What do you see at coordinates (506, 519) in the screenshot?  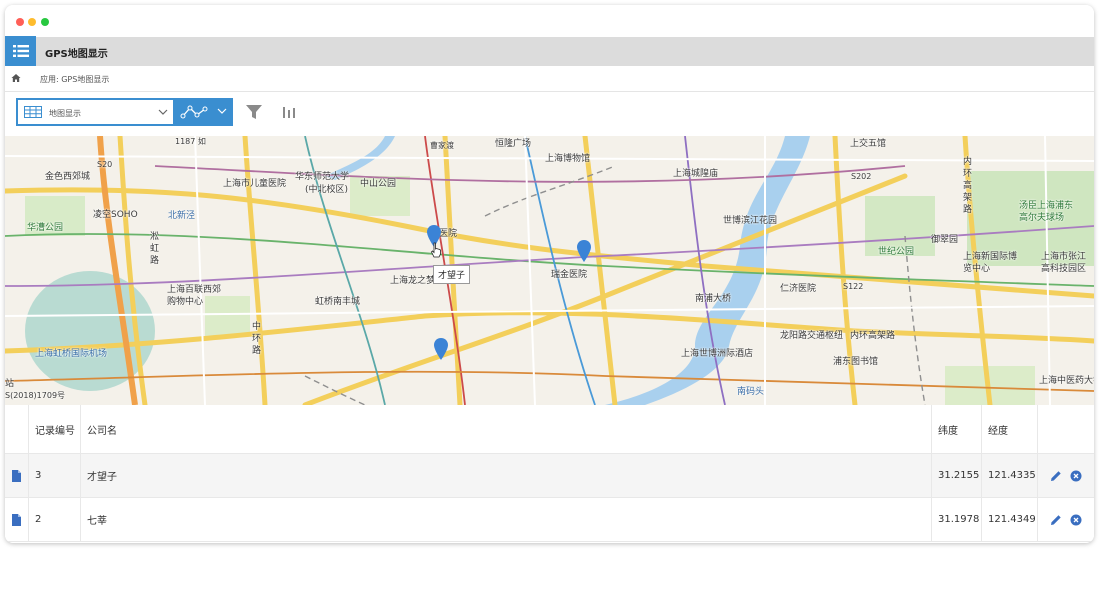 I see `company-cell: 七莘` at bounding box center [506, 519].